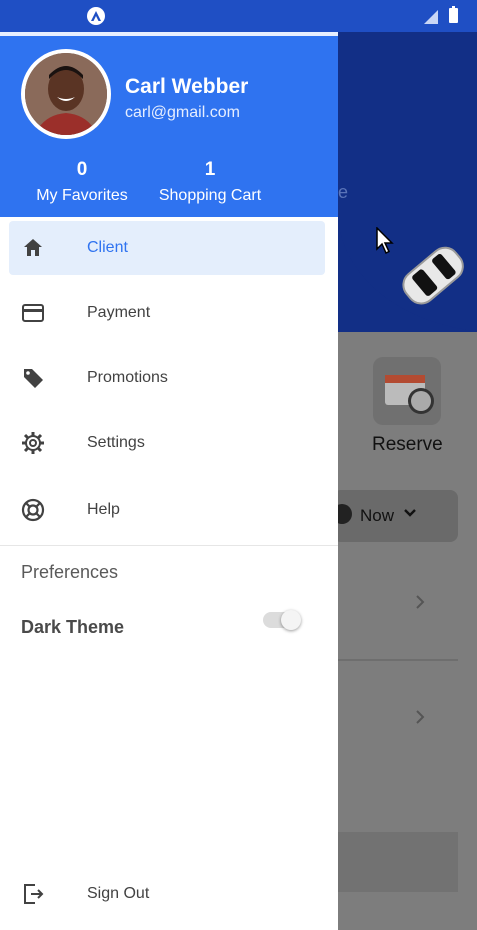 This screenshot has height=930, width=477. I want to click on chevron-down-icon, so click(410, 513).